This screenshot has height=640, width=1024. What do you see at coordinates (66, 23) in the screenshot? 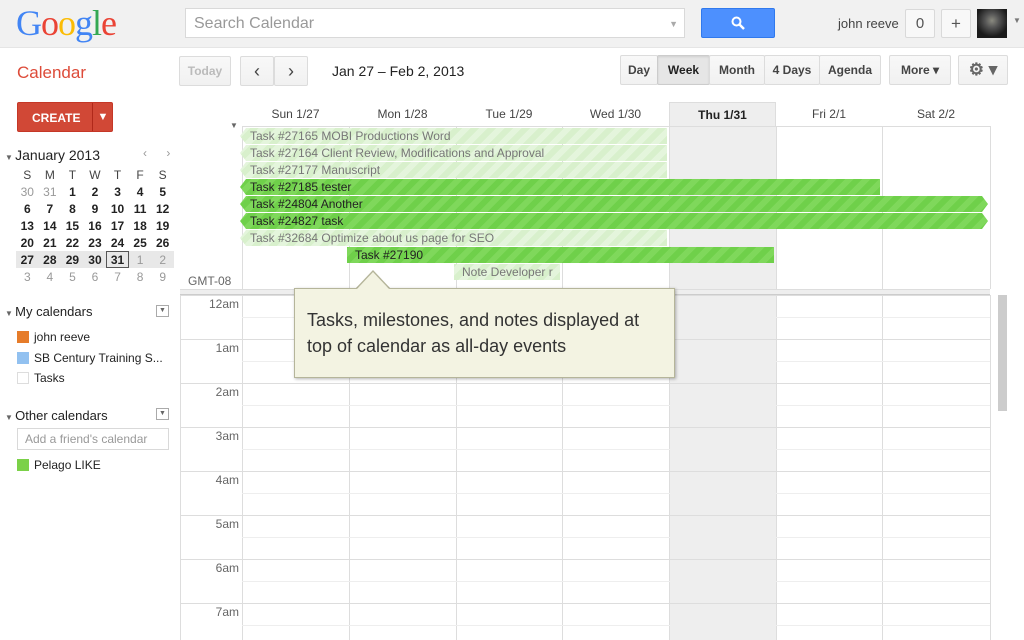
I see `google-logo: Google` at bounding box center [66, 23].